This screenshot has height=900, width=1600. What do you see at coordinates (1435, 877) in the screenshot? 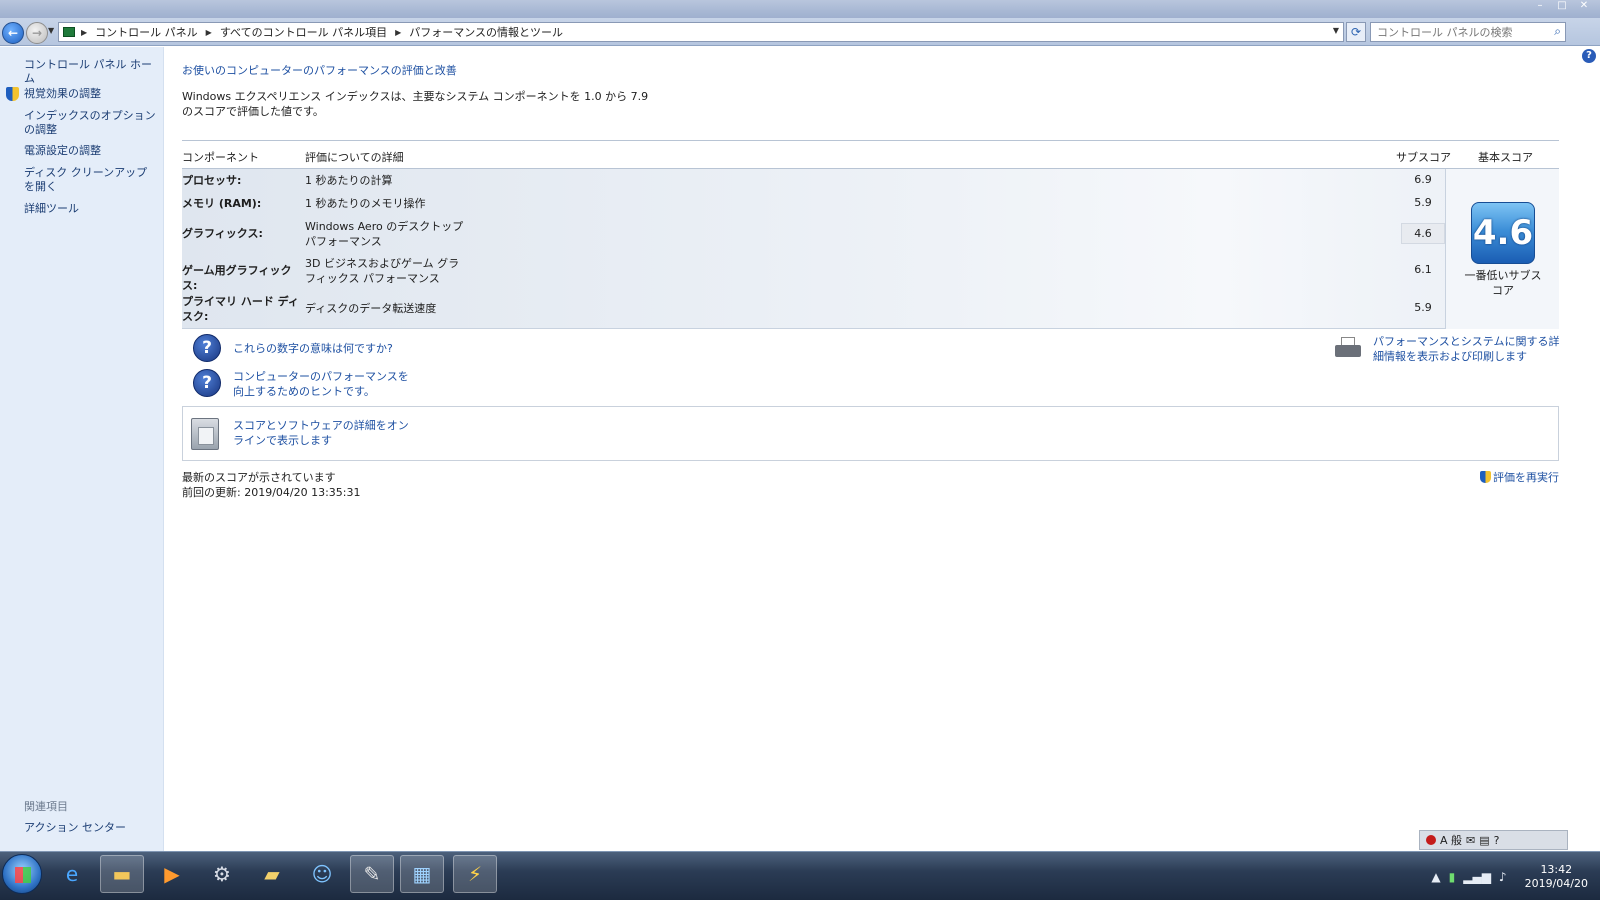
I see `show-hidden-icons: ▲` at bounding box center [1435, 877].